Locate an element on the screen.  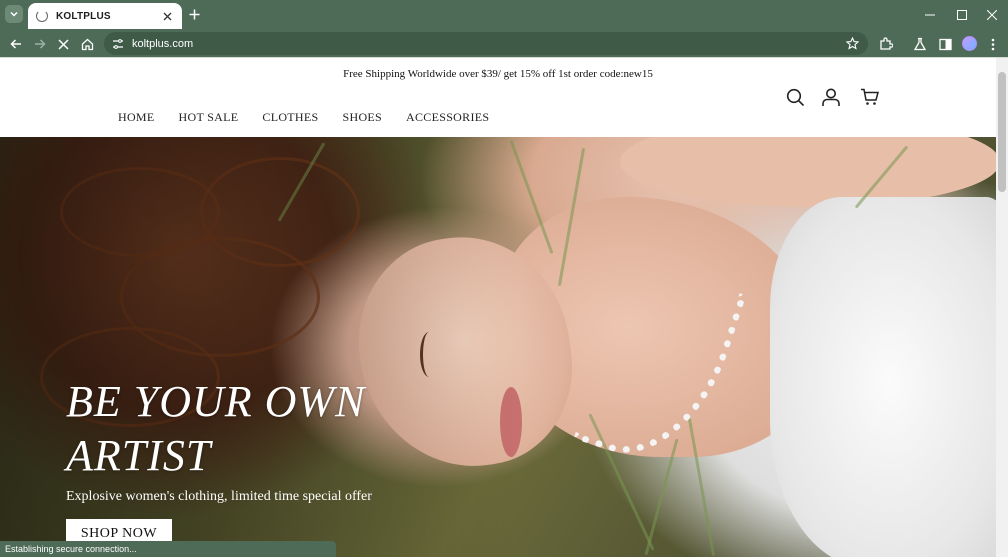
new-tab-icon is located at coordinates (194, 14).